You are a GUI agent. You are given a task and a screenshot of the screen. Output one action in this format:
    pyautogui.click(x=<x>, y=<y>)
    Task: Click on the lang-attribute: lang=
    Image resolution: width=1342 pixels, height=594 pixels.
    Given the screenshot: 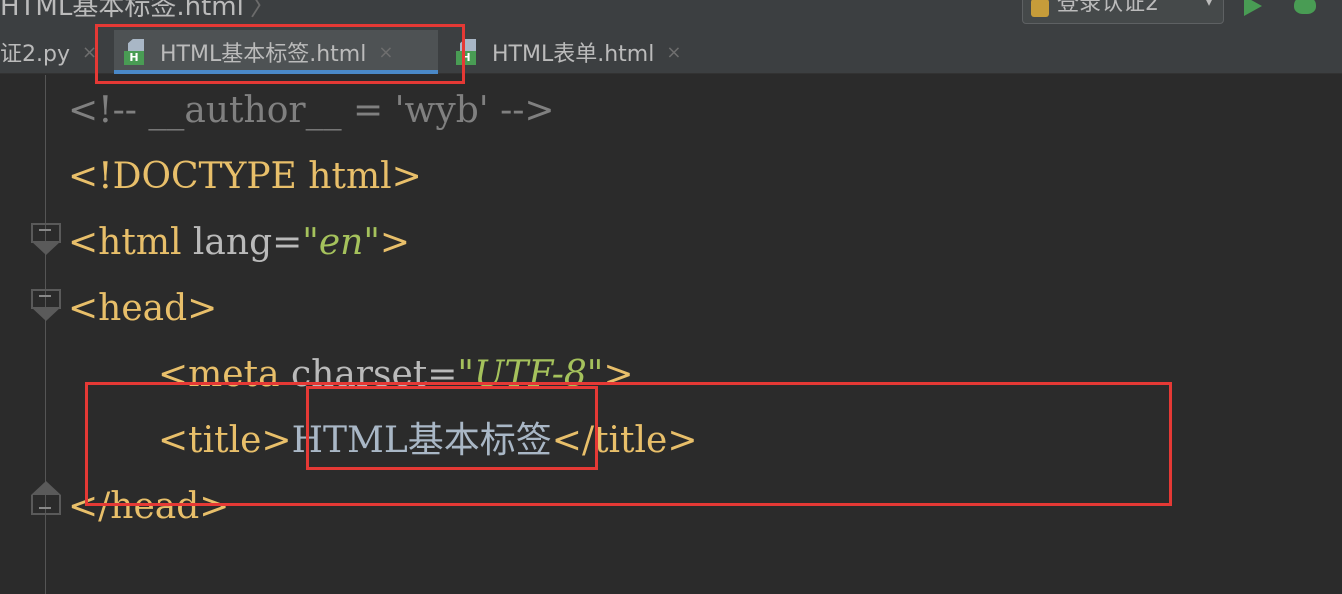 What is the action you would take?
    pyautogui.click(x=242, y=242)
    